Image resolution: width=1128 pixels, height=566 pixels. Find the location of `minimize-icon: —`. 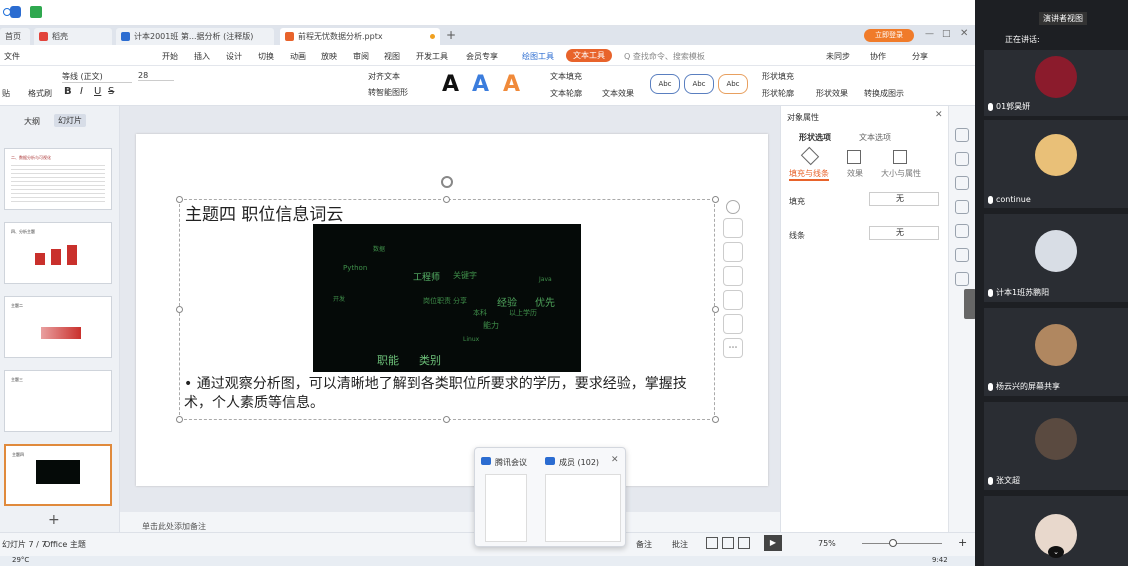

minimize-icon: — is located at coordinates (929, 34).